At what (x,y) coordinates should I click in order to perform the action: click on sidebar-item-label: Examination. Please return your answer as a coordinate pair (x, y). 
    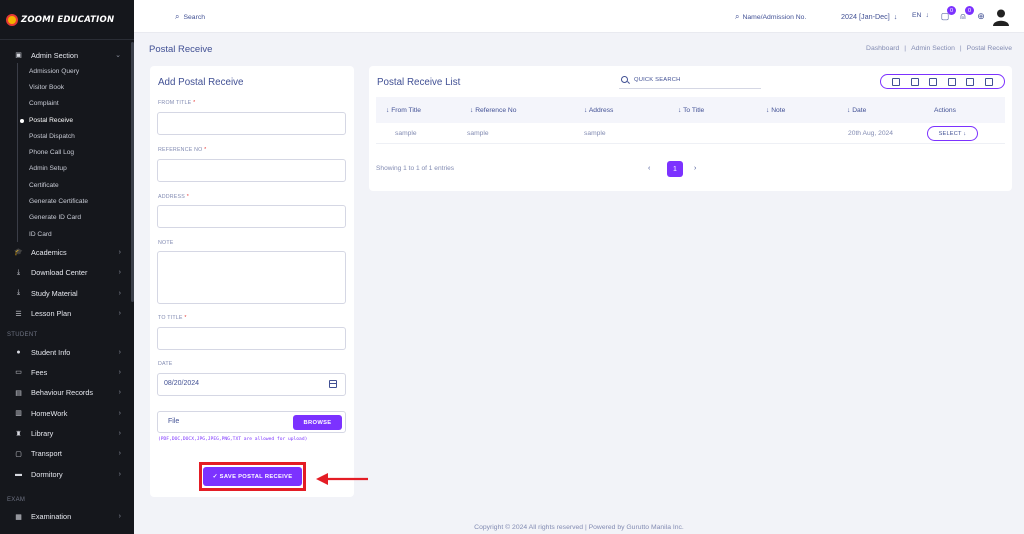
    Looking at the image, I should click on (51, 517).